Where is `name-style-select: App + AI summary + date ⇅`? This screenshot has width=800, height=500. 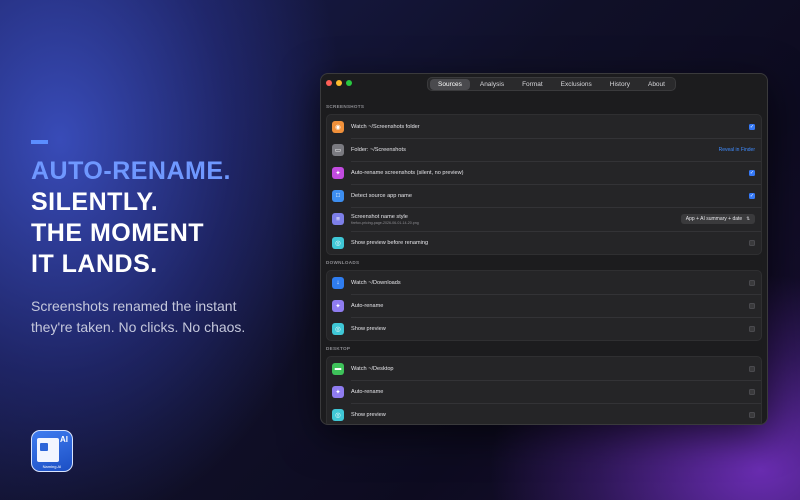
name-style-select: App + AI summary + date ⇅ is located at coordinates (717, 219).